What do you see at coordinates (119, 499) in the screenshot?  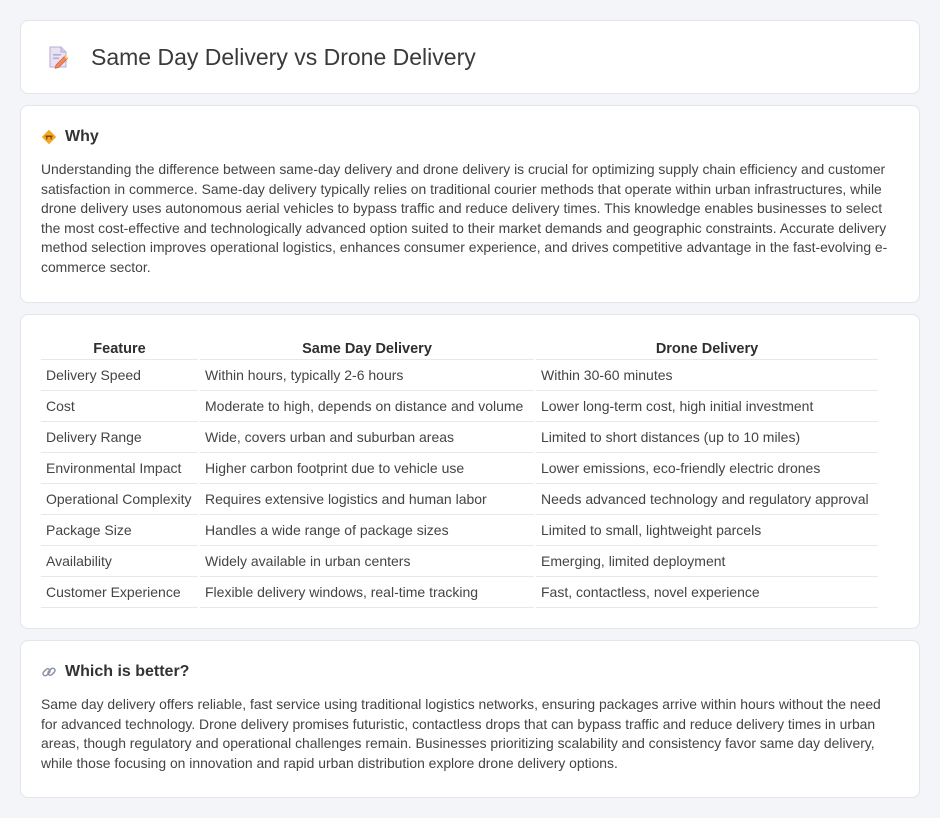 I see `feature-cell: Operational Complexity` at bounding box center [119, 499].